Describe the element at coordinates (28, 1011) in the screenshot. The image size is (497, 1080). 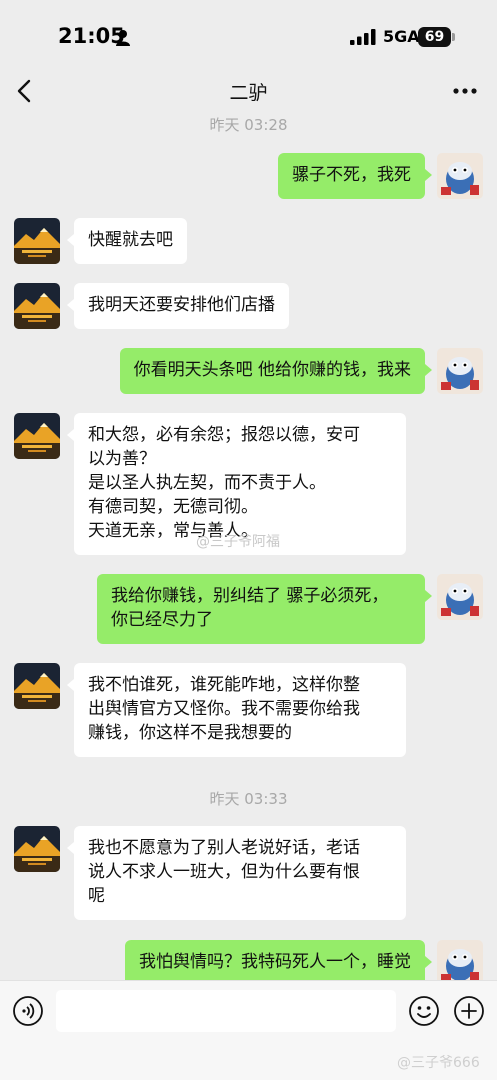
I see `voice-icon` at that location.